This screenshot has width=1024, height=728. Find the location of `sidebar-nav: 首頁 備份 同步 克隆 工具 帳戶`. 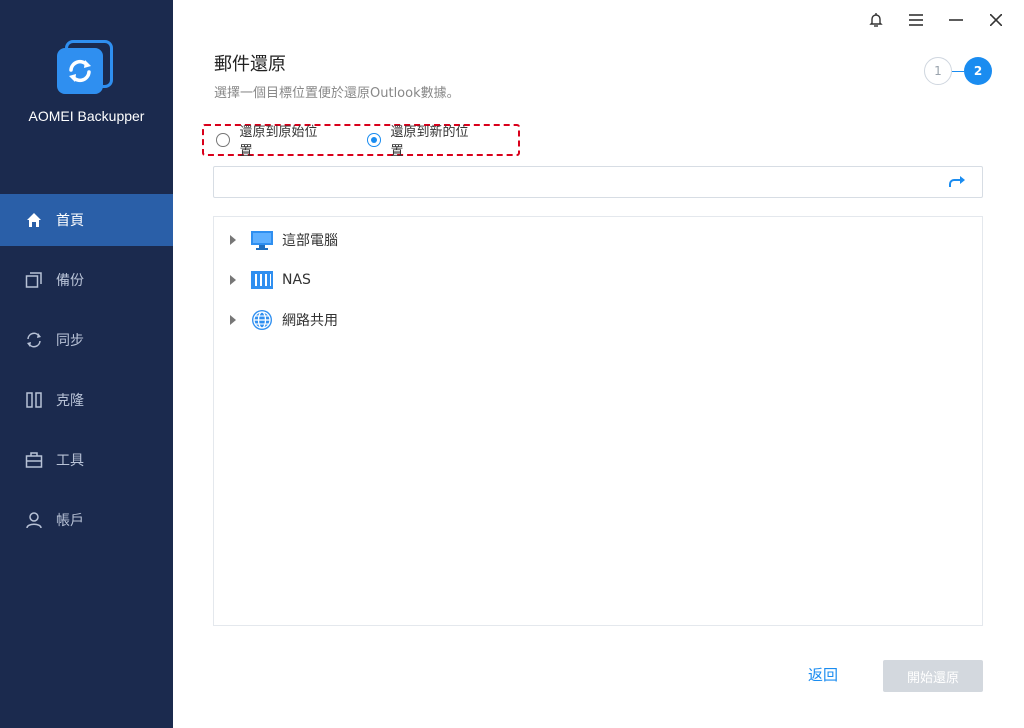

sidebar-nav: 首頁 備份 同步 克隆 工具 帳戶 is located at coordinates (86, 374).